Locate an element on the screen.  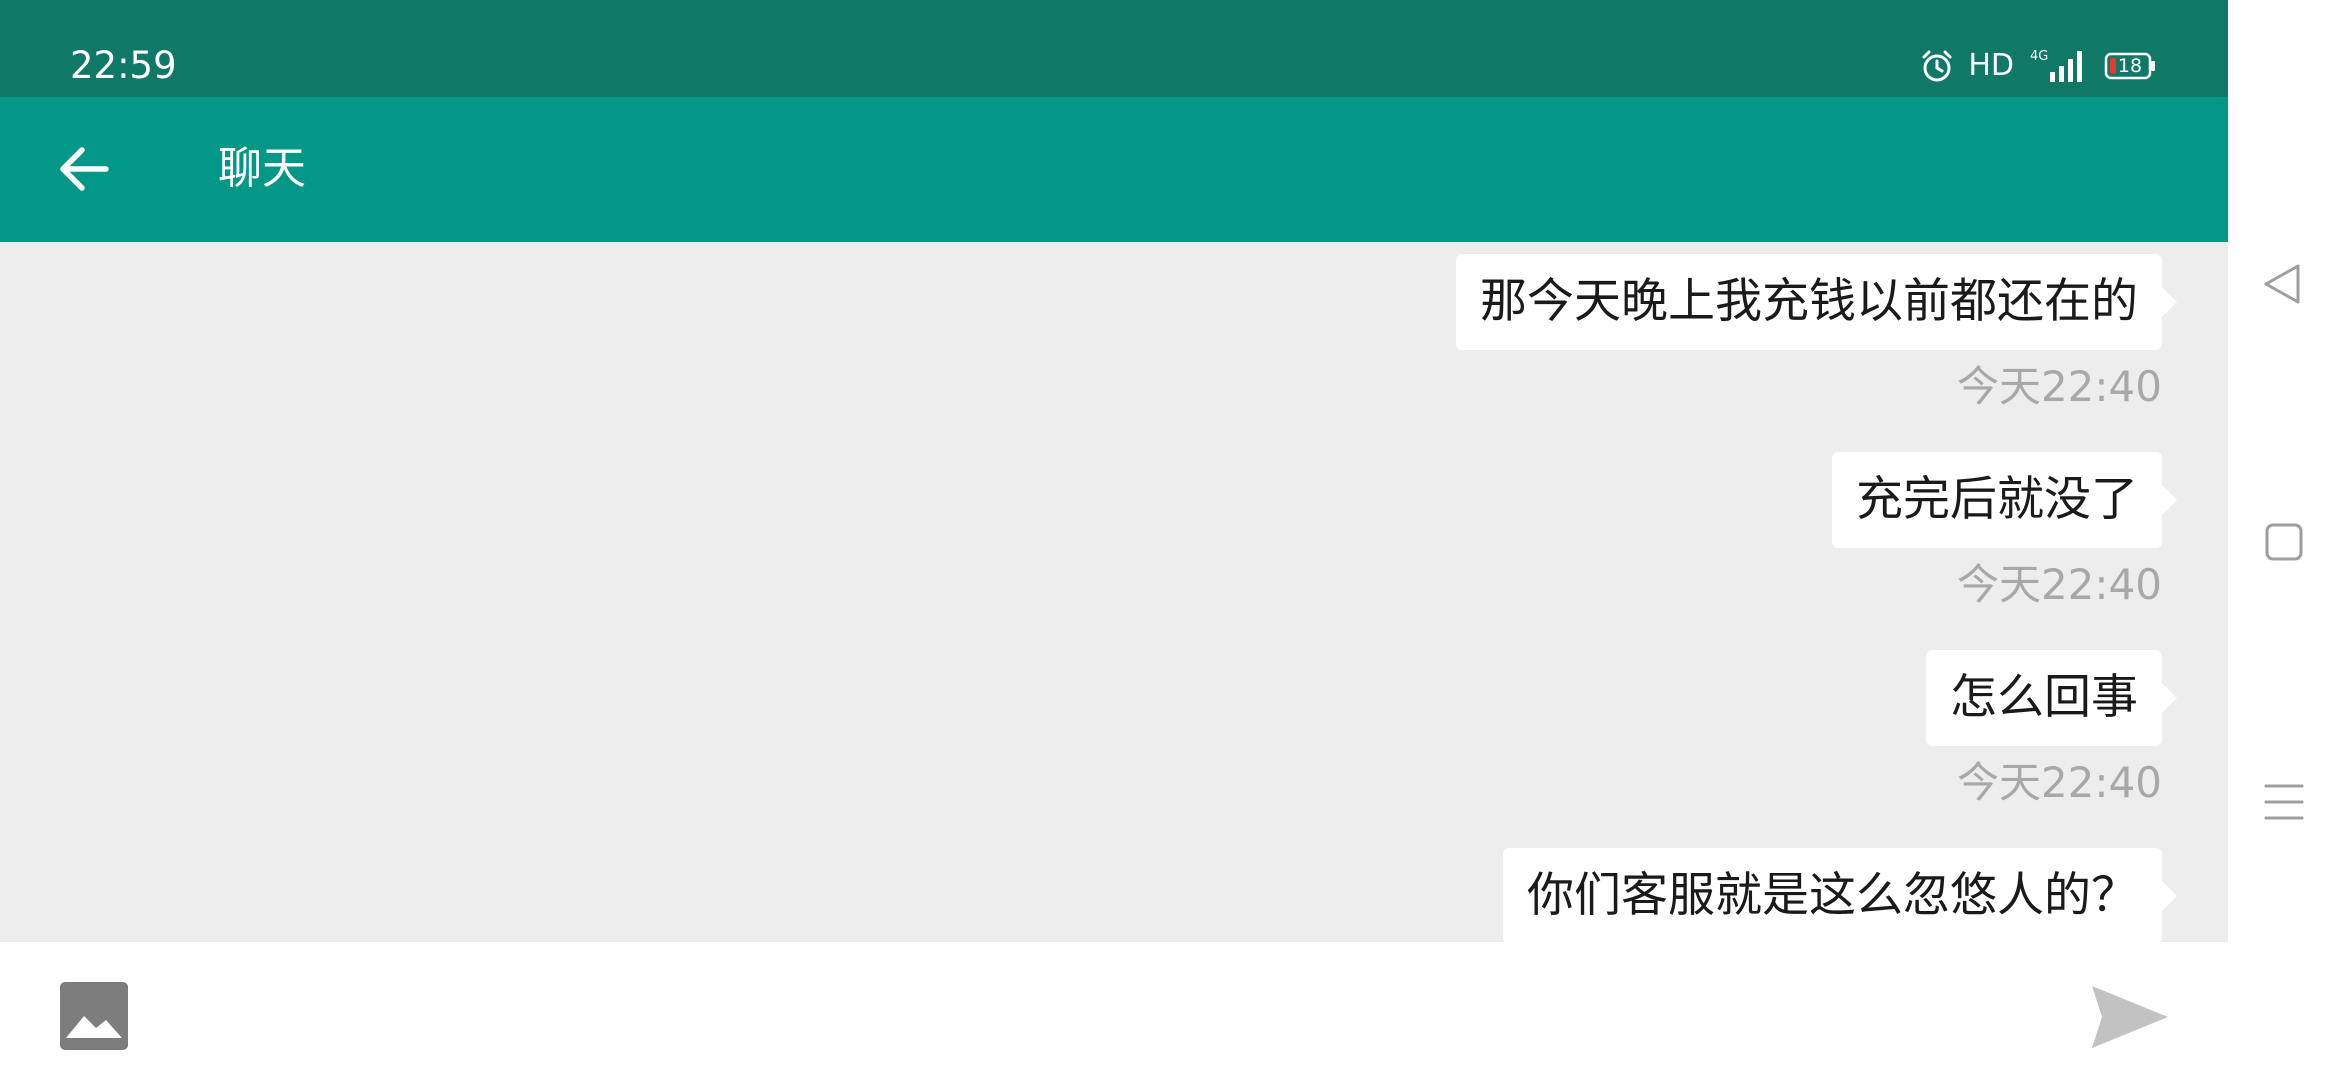
nav-home-button is located at coordinates (2284, 542).